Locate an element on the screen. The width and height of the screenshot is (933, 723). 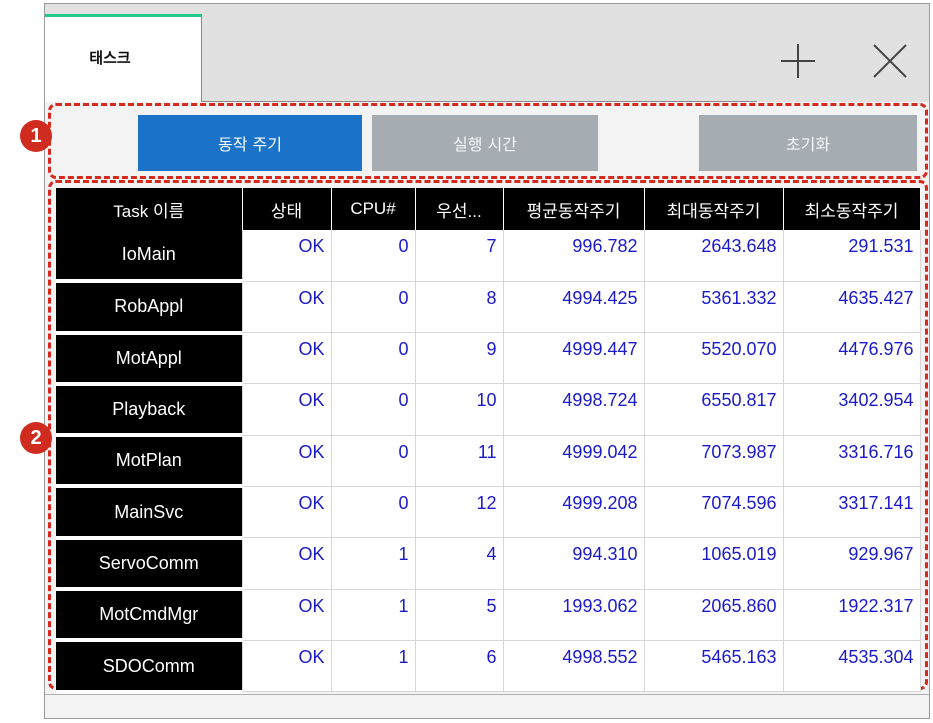
avg-cycle-cell: 1993.062 is located at coordinates (574, 615).